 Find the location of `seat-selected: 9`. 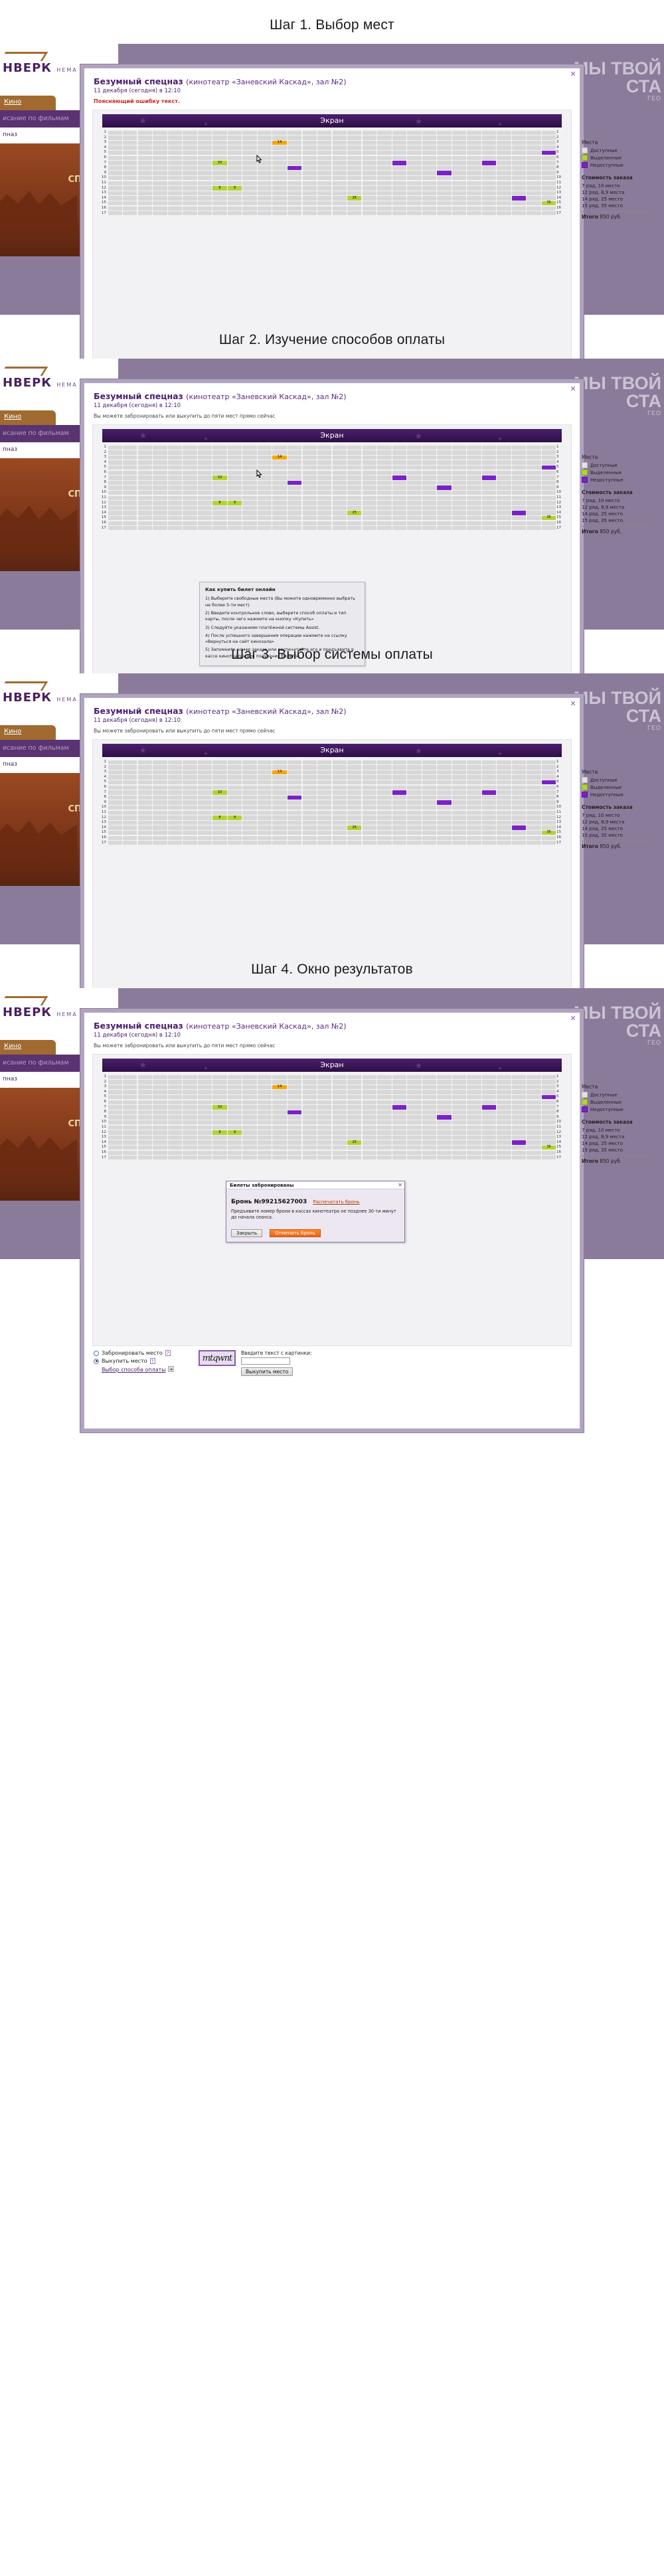

seat-selected: 9 is located at coordinates (235, 1132).